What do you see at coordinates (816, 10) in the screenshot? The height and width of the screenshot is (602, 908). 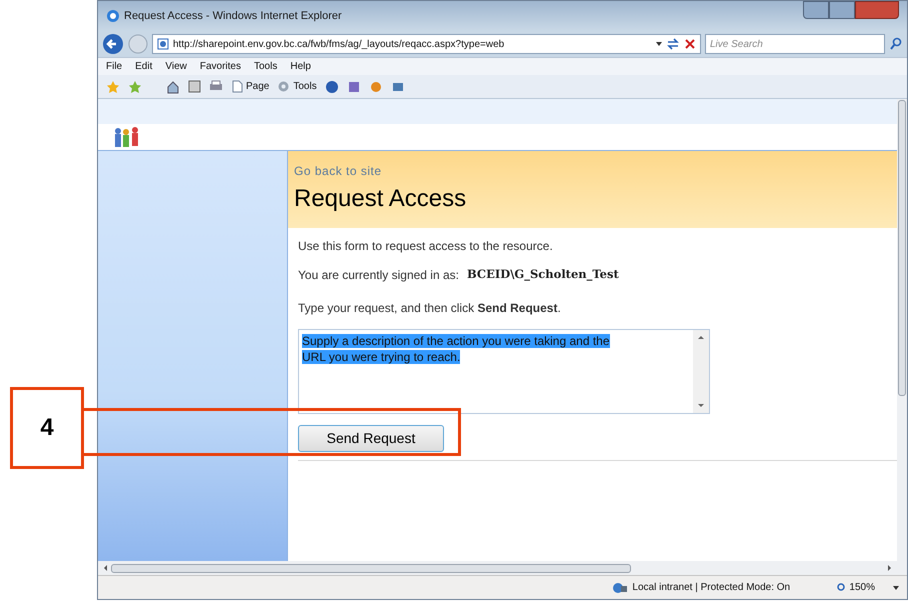 I see `minimize-button` at bounding box center [816, 10].